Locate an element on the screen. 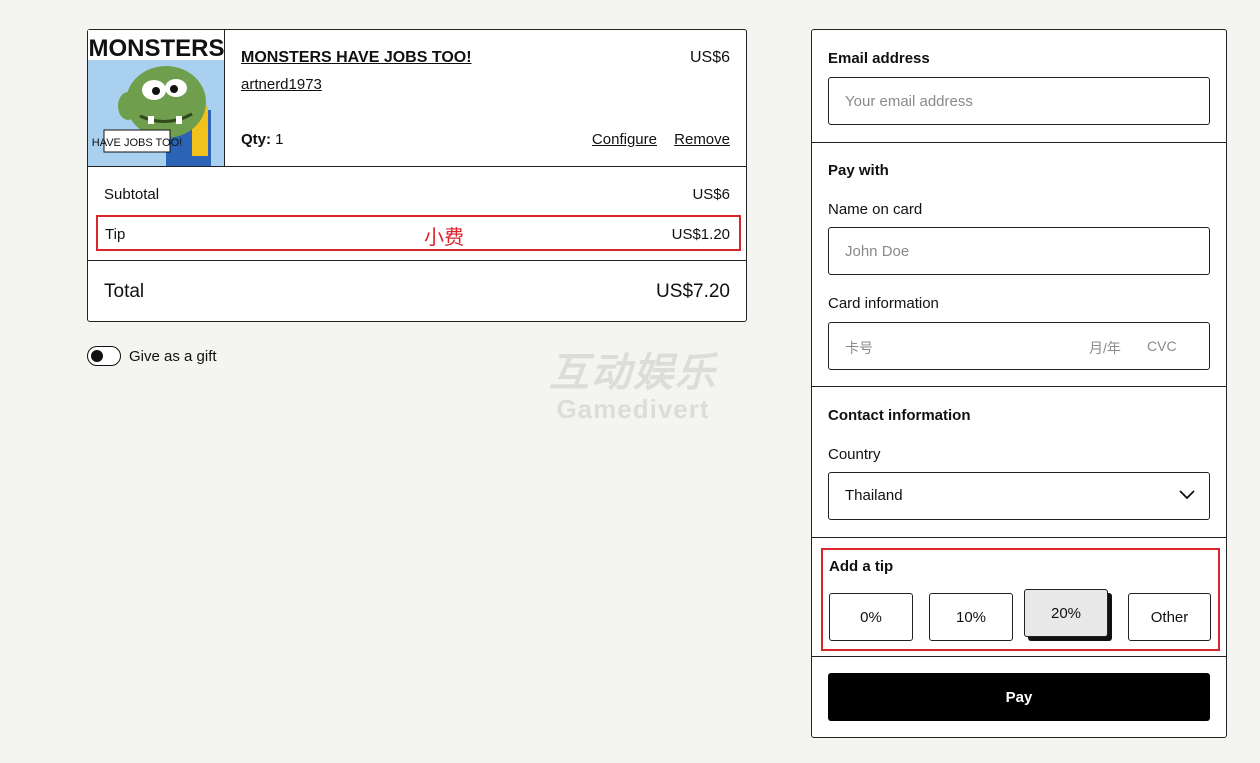  card-number-placeholder: 卡号 is located at coordinates (859, 348).